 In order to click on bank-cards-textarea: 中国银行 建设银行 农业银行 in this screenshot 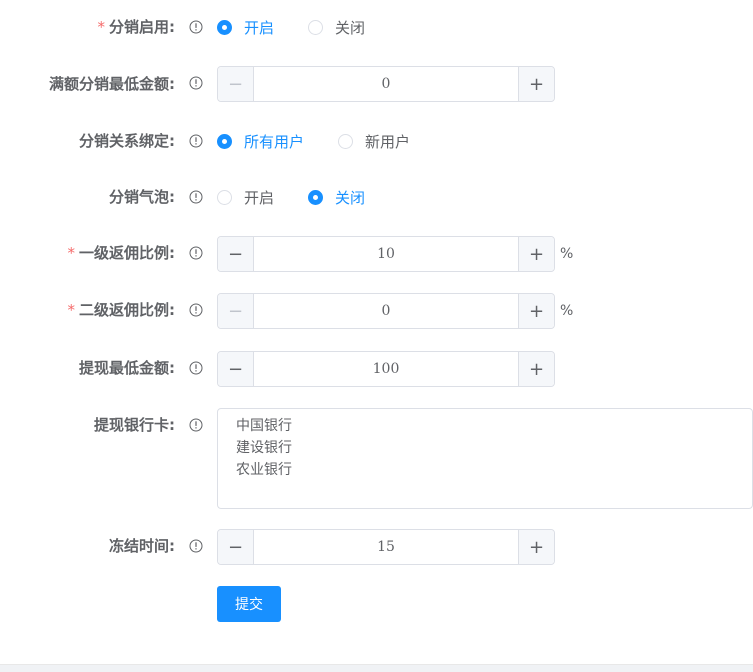, I will do `click(485, 458)`.